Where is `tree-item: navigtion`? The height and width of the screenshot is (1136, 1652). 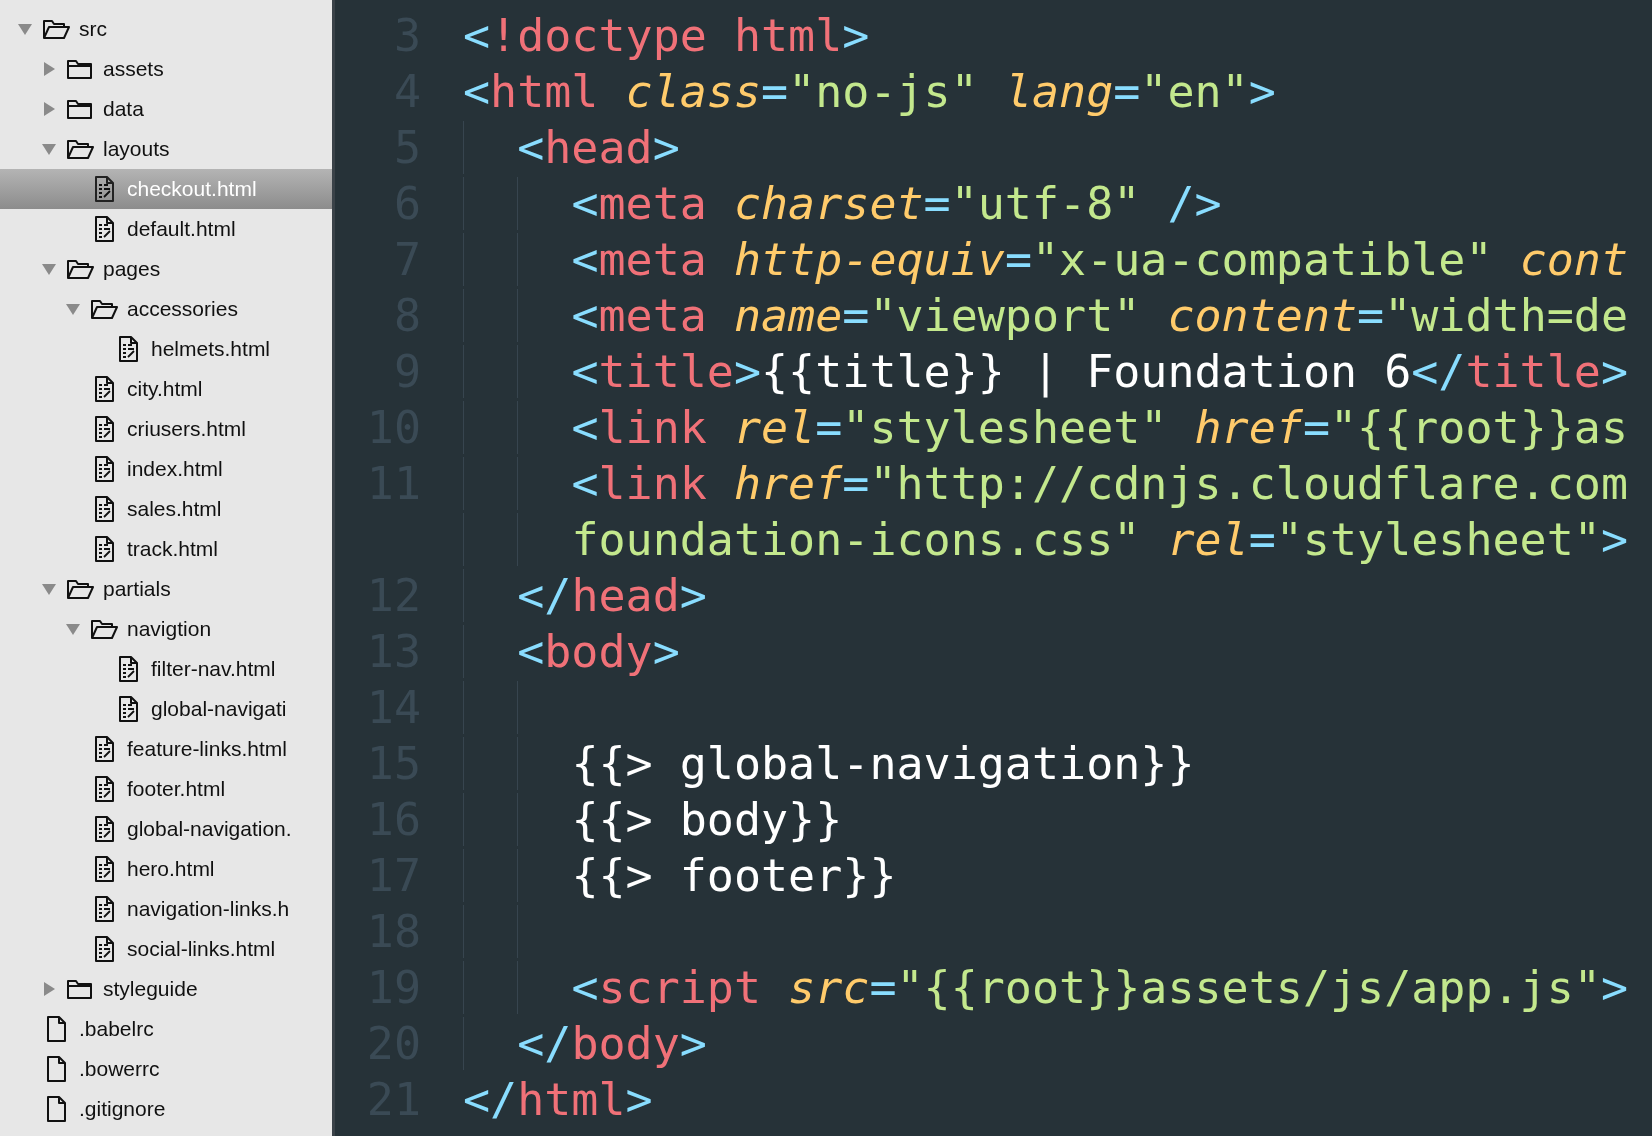 tree-item: navigtion is located at coordinates (166, 629).